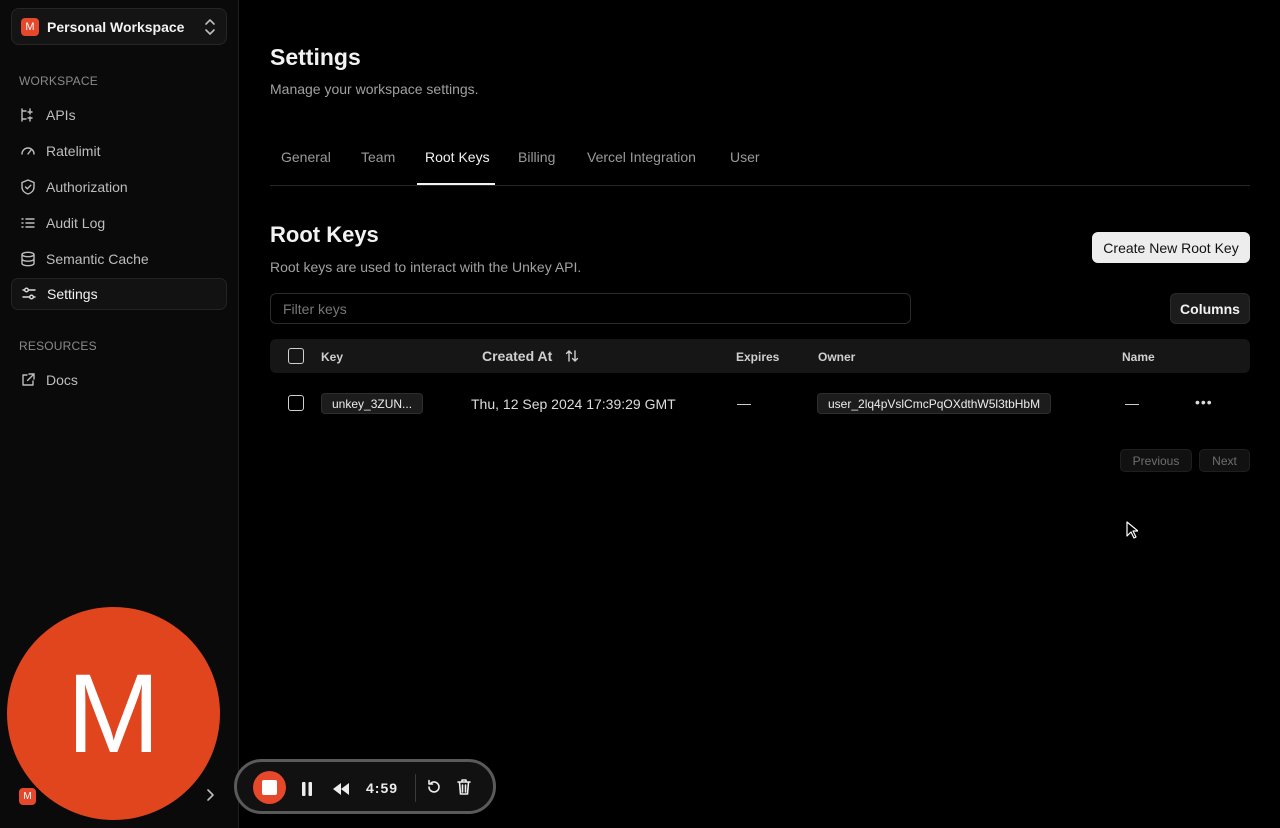  What do you see at coordinates (434, 787) in the screenshot?
I see `restart-icon` at bounding box center [434, 787].